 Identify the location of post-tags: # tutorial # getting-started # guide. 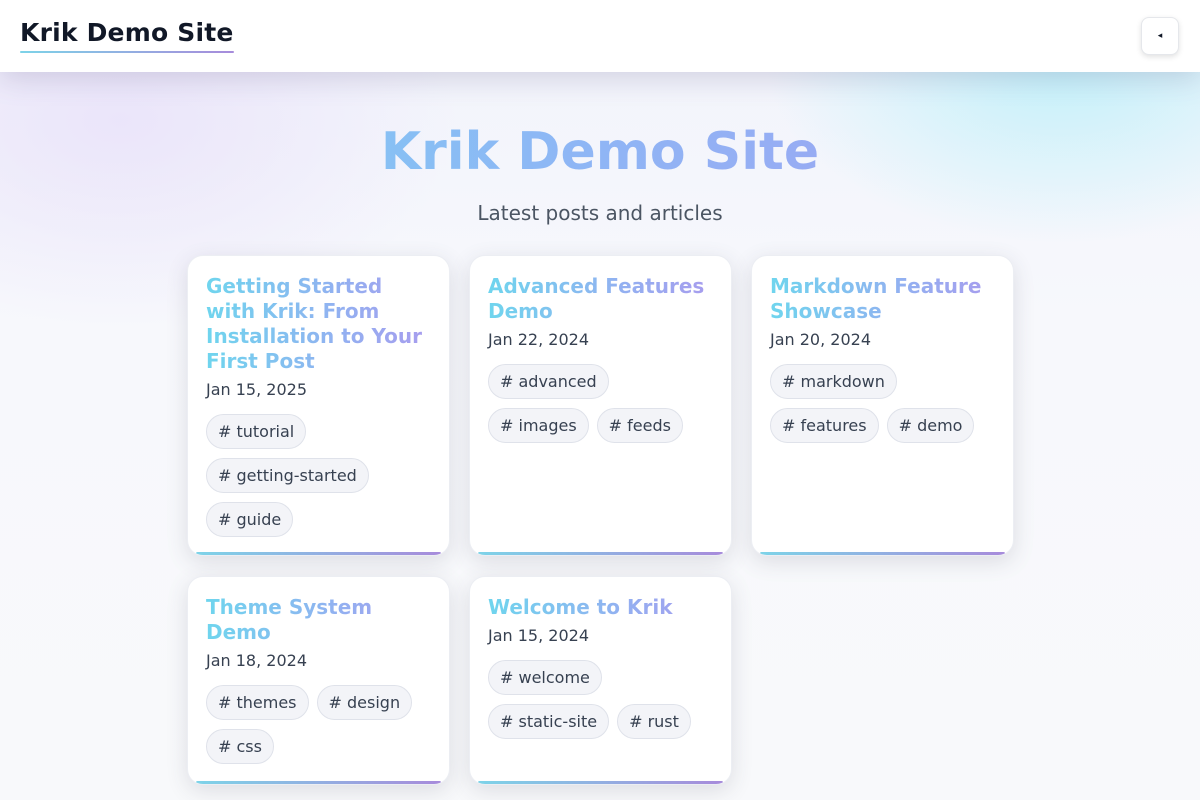
(318, 475).